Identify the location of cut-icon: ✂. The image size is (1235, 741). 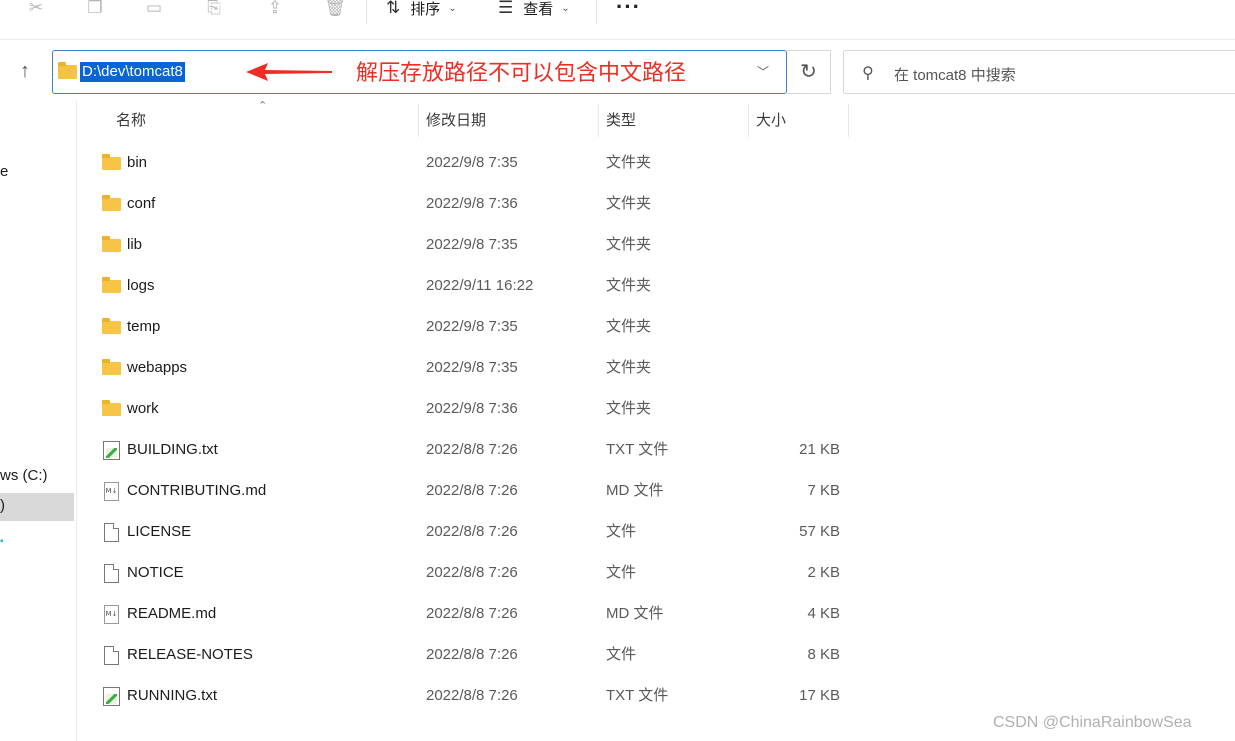
(36, 9).